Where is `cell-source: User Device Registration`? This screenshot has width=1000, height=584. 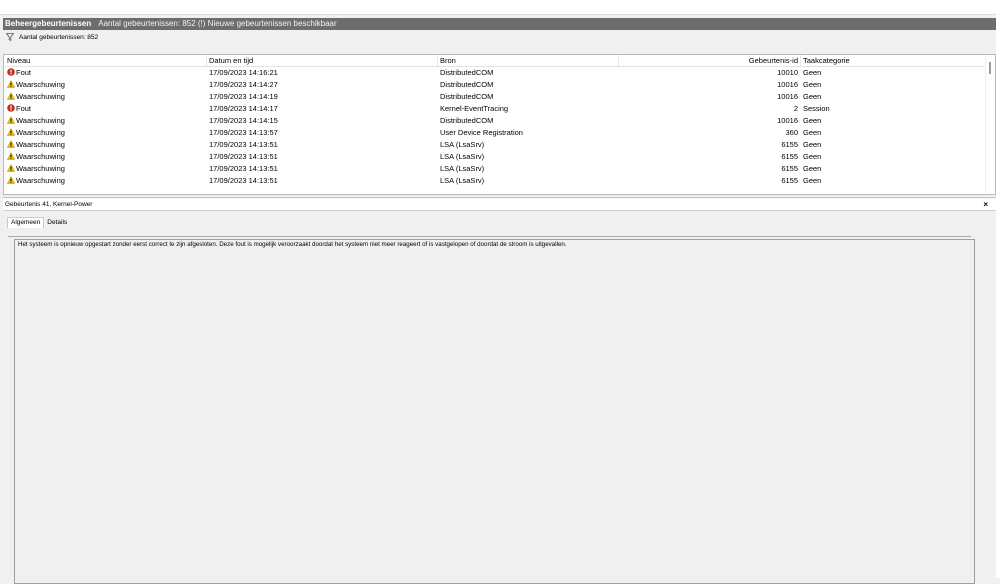
cell-source: User Device Registration is located at coordinates (481, 132).